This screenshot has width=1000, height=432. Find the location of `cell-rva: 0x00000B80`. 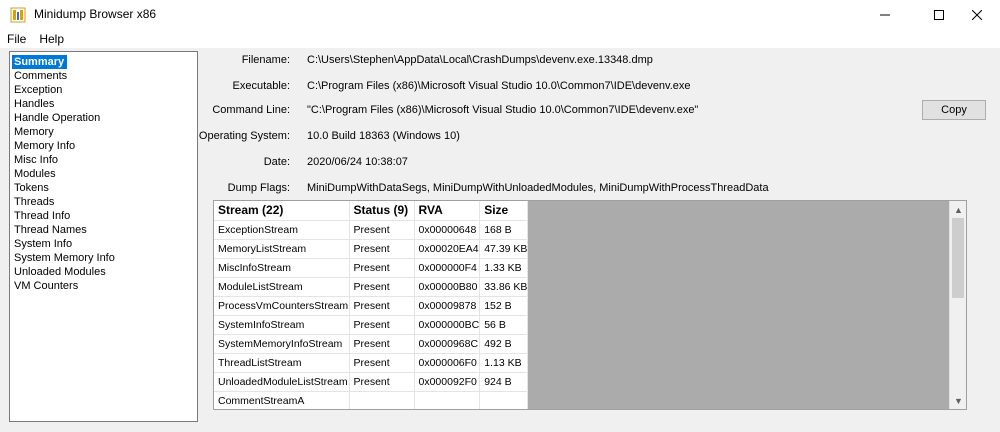

cell-rva: 0x00000B80 is located at coordinates (447, 287).